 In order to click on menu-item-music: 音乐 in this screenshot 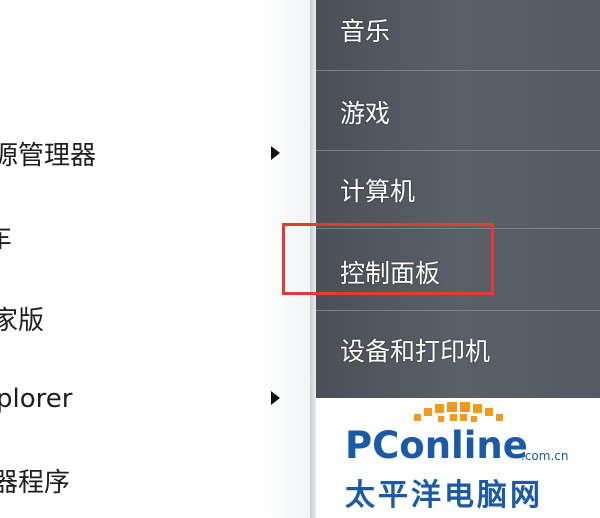, I will do `click(365, 30)`.